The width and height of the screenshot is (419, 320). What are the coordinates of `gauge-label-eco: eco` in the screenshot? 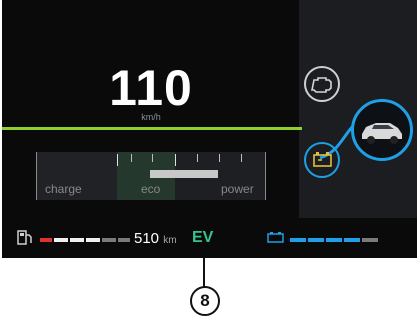 It's located at (151, 189).